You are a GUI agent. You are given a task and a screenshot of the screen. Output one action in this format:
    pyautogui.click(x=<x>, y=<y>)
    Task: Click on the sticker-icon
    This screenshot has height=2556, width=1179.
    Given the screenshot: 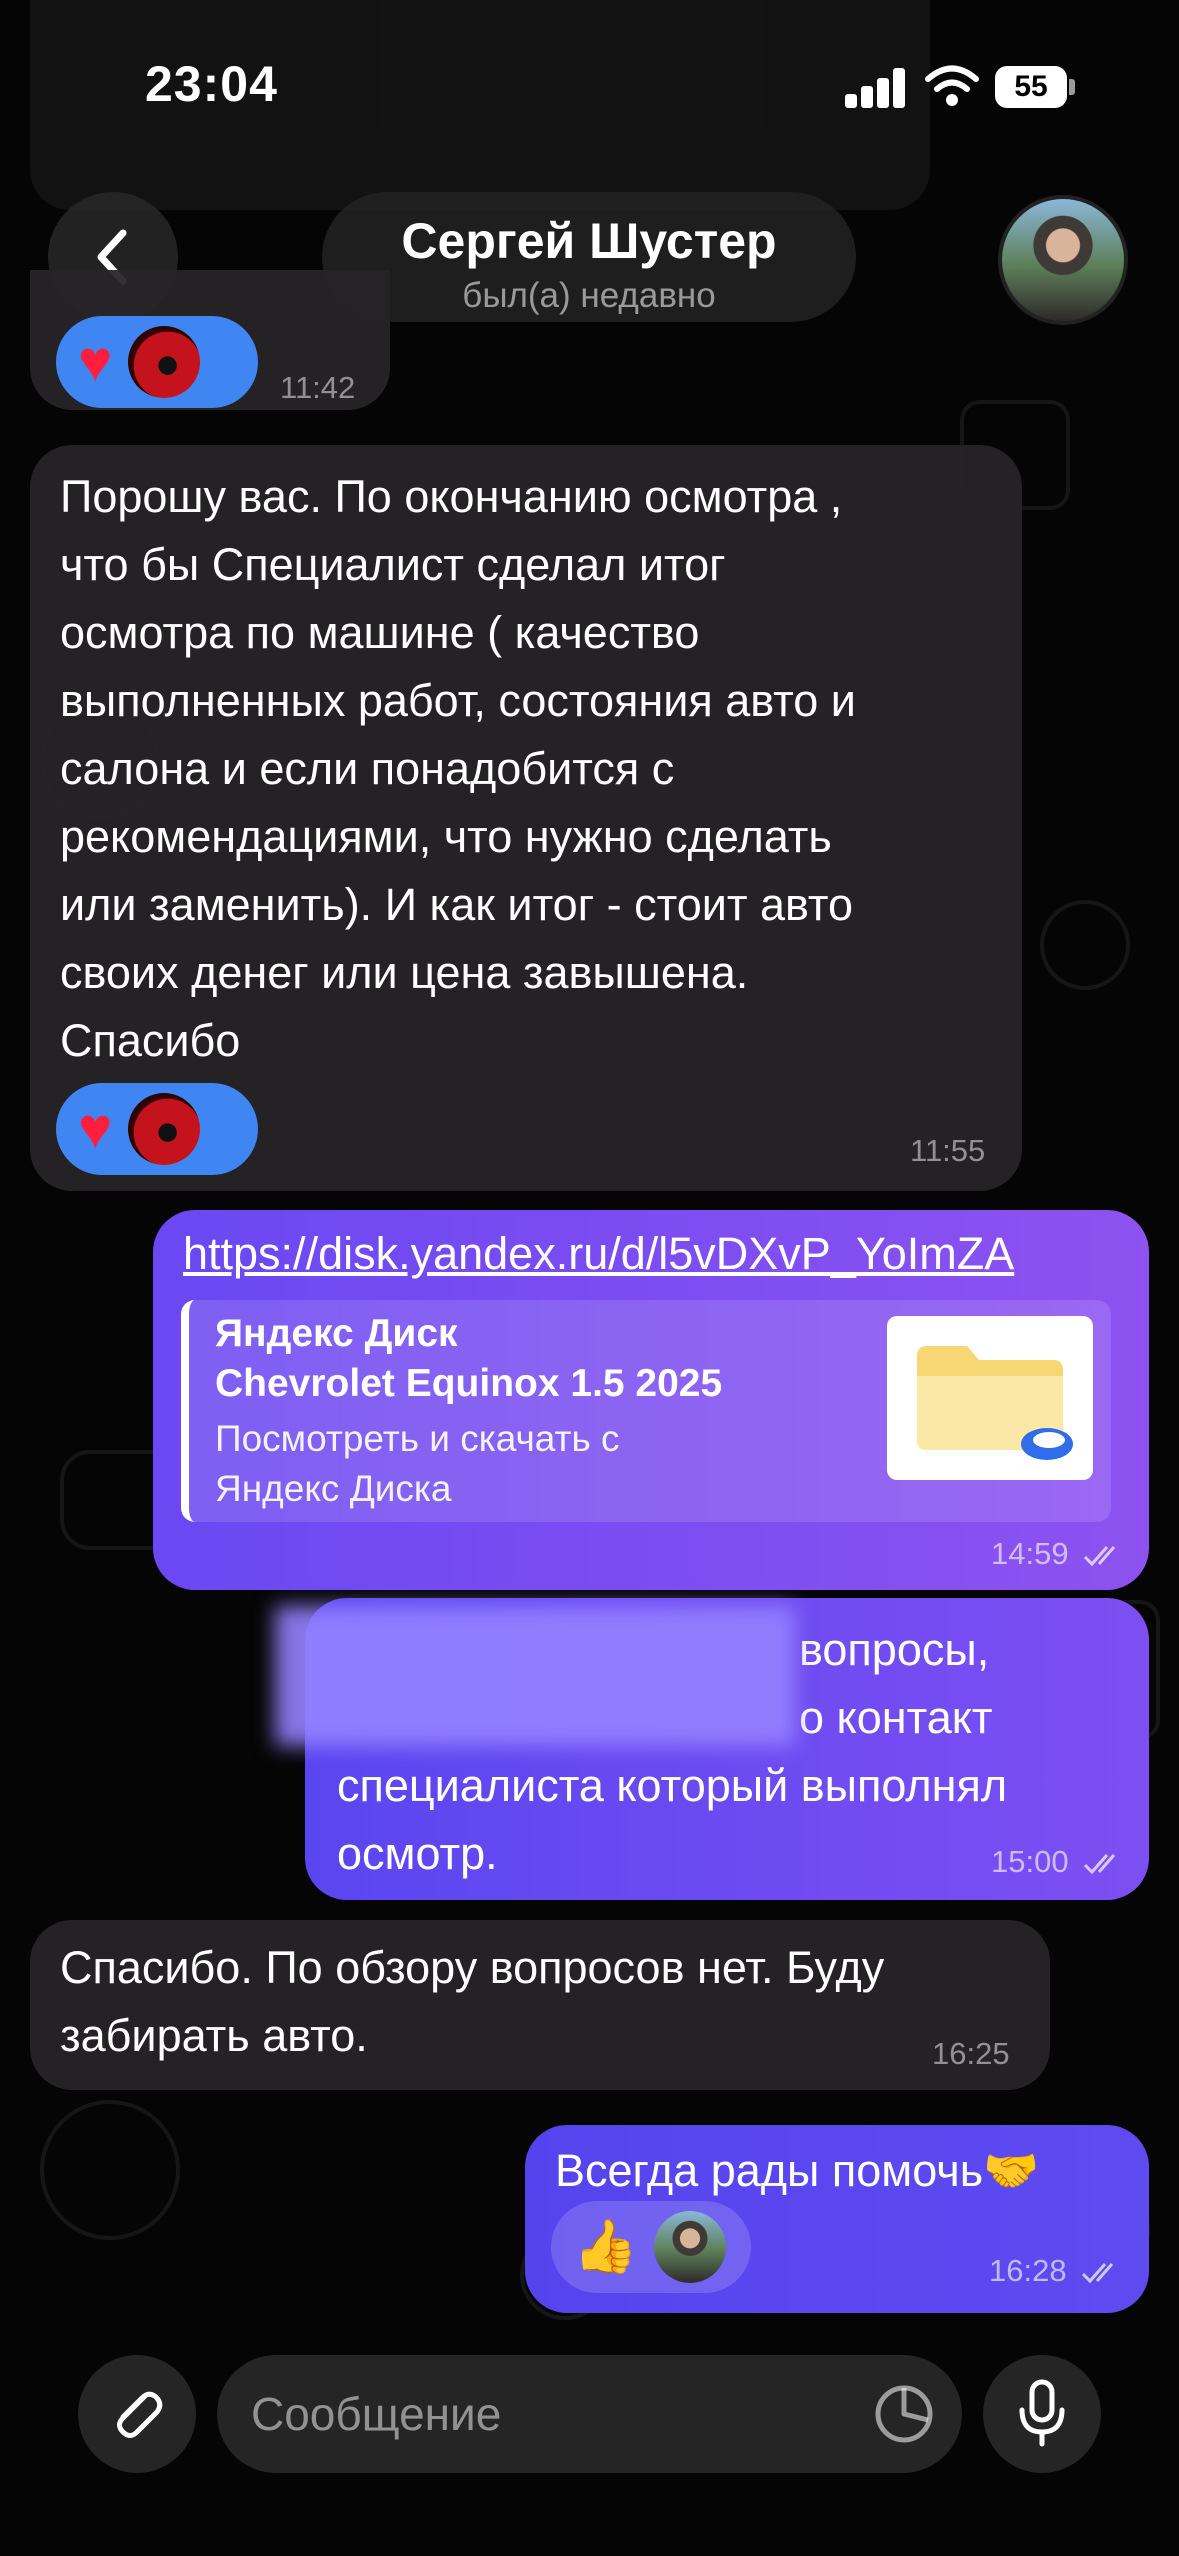 What is the action you would take?
    pyautogui.click(x=904, y=2414)
    